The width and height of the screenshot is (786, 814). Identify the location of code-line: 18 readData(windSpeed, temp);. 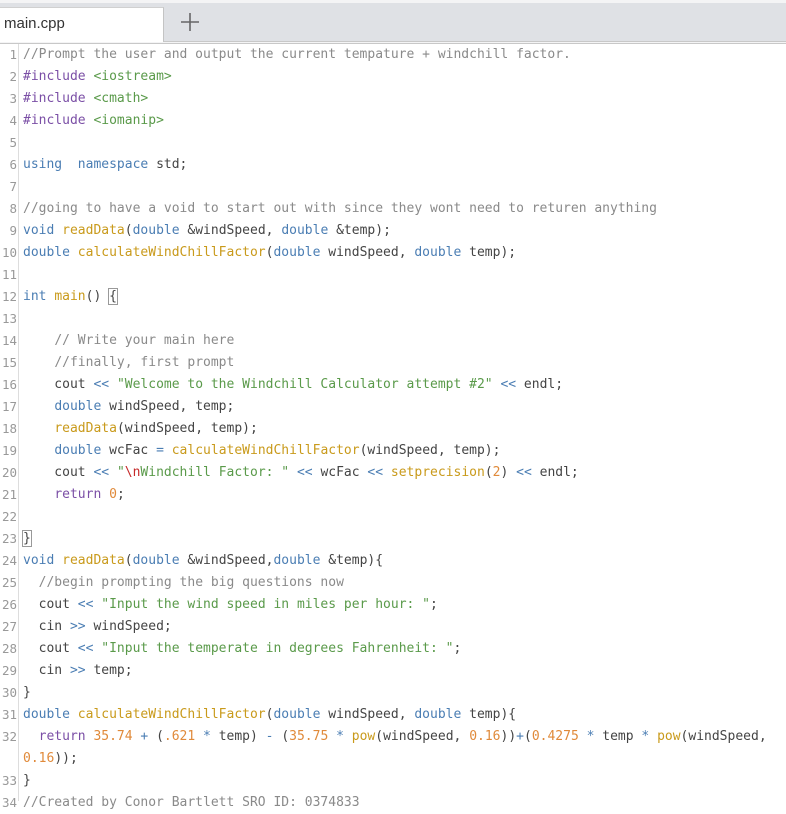
(393, 429).